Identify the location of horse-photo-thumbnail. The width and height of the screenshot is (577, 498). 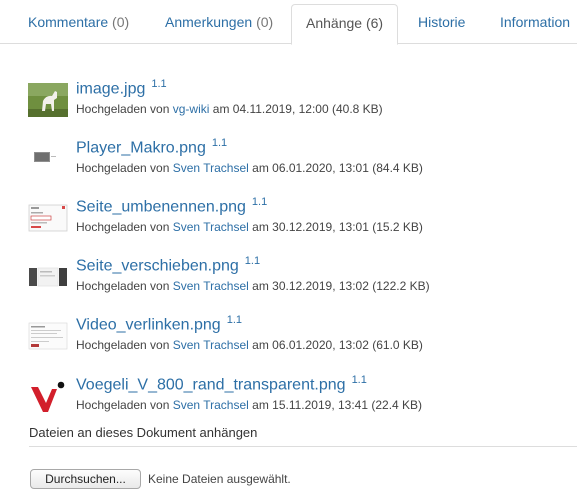
(48, 100).